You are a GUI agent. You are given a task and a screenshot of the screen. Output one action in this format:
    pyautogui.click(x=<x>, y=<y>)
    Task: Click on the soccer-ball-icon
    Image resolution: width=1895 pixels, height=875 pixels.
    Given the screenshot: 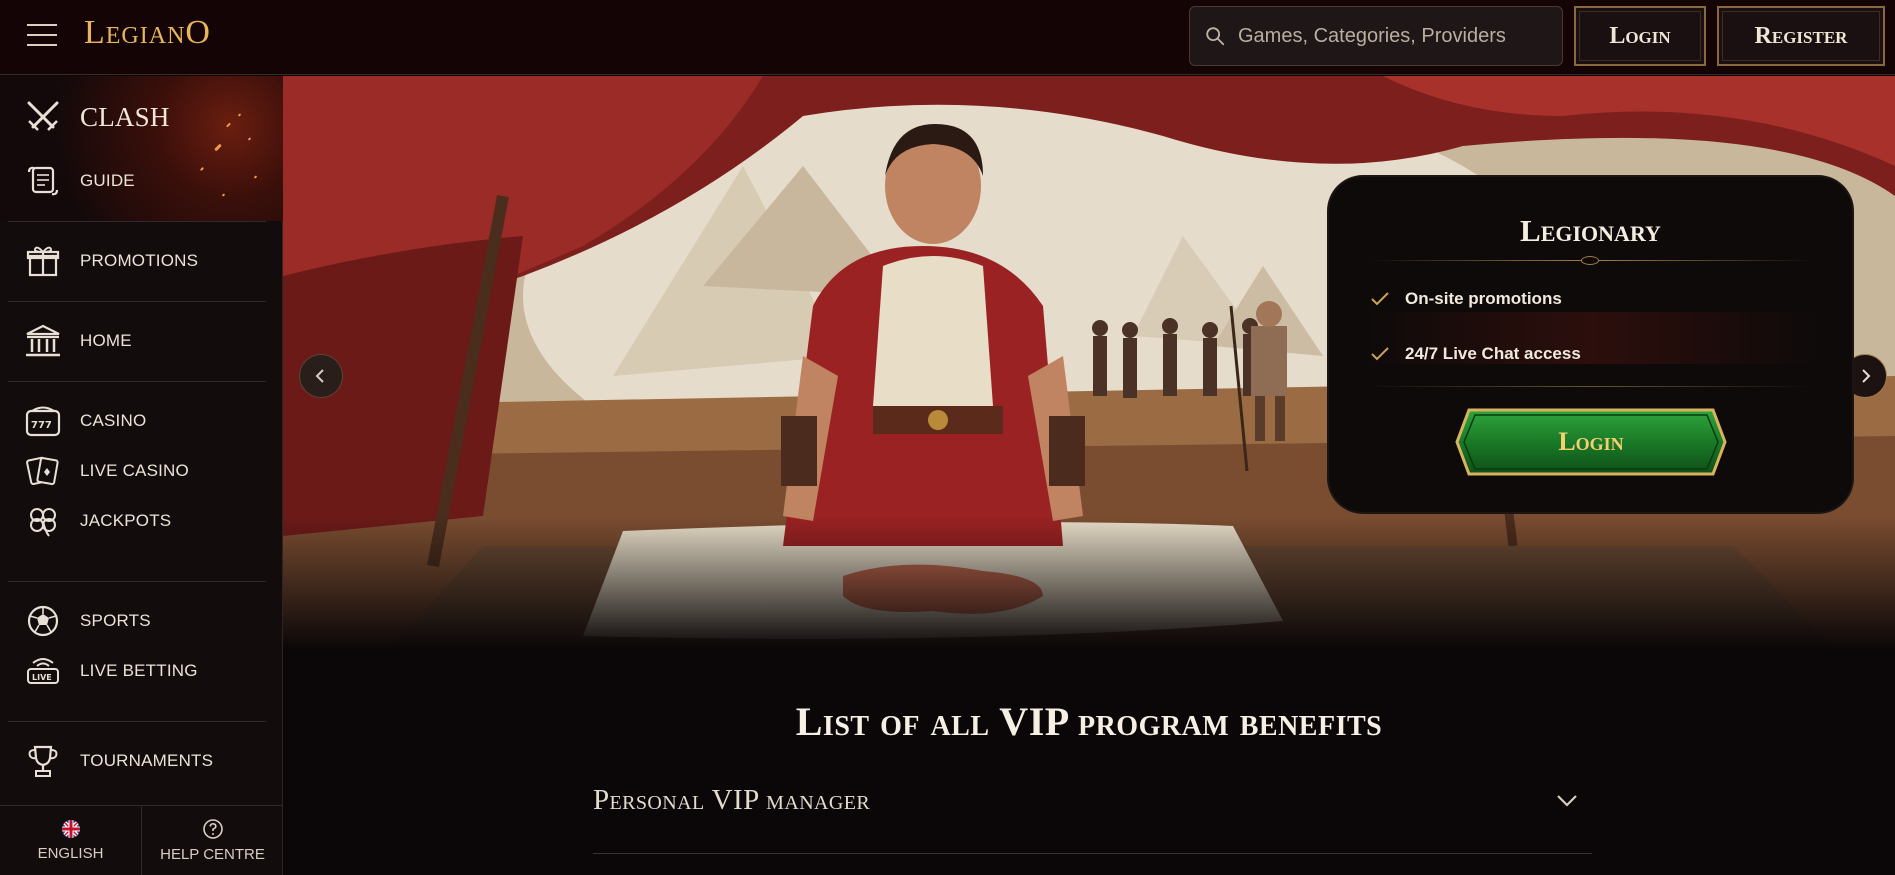 What is the action you would take?
    pyautogui.click(x=43, y=621)
    